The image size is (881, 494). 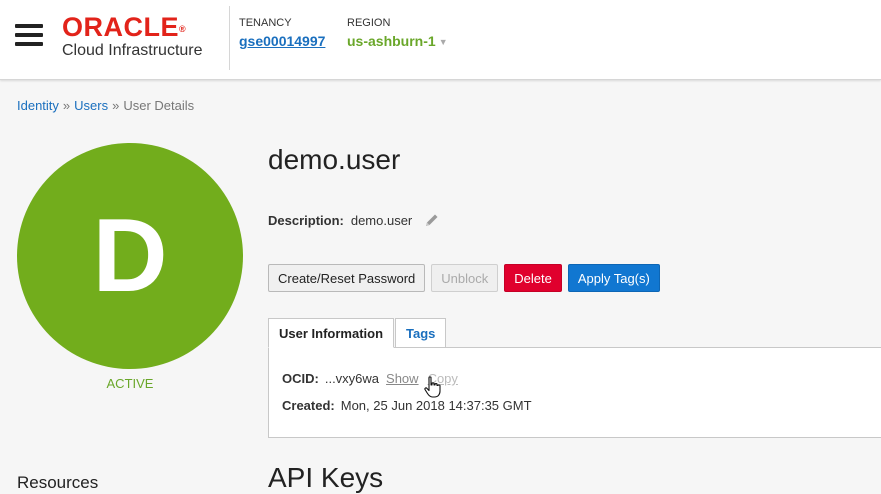 What do you see at coordinates (282, 41) in the screenshot?
I see `tenancy-link: gse00014997` at bounding box center [282, 41].